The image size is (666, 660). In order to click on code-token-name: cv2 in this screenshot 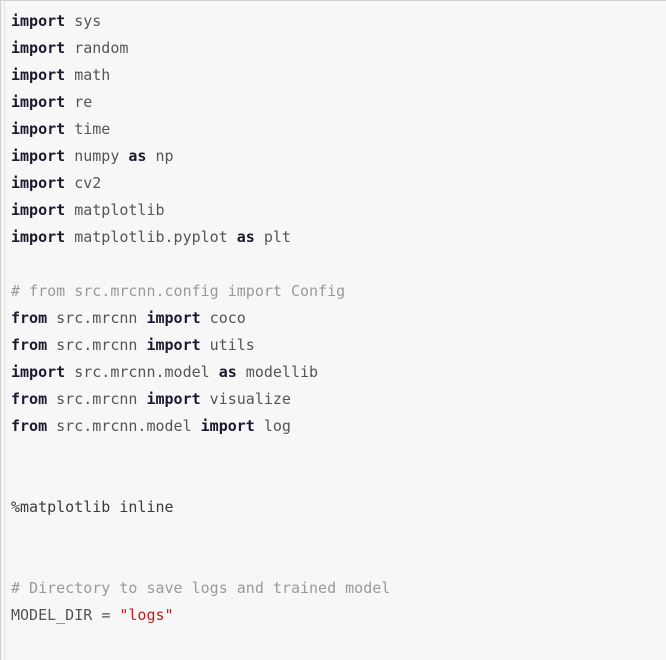, I will do `click(83, 183)`.